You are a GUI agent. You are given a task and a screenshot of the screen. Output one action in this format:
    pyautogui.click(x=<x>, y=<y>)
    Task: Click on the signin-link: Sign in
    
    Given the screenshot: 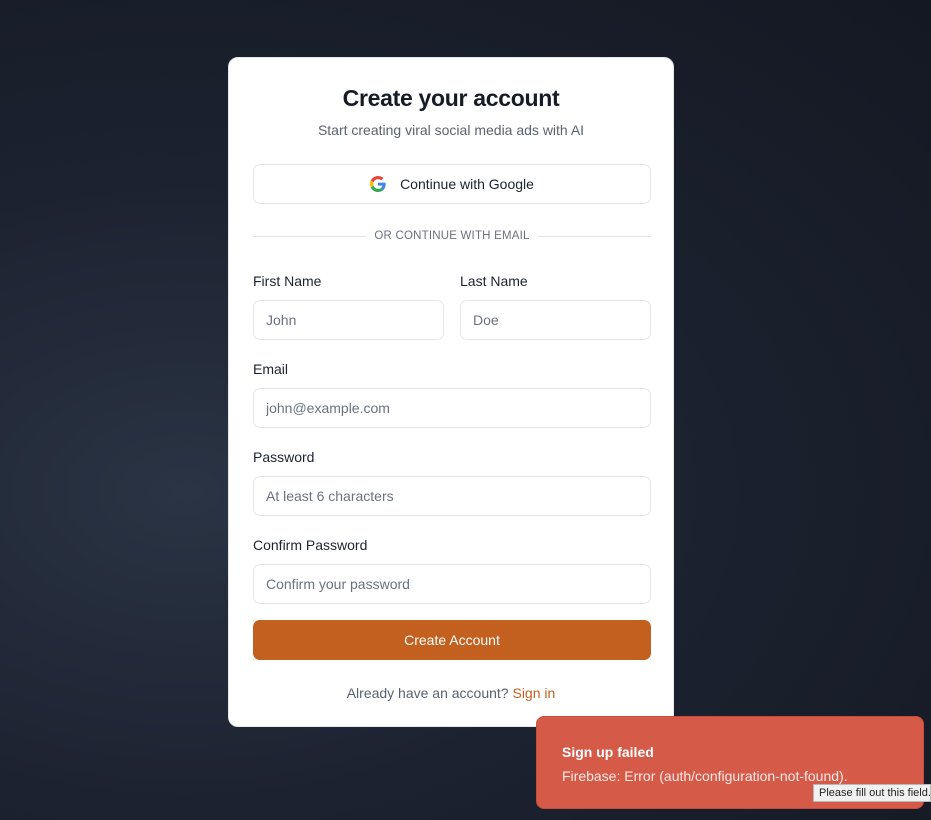 What is the action you would take?
    pyautogui.click(x=533, y=693)
    